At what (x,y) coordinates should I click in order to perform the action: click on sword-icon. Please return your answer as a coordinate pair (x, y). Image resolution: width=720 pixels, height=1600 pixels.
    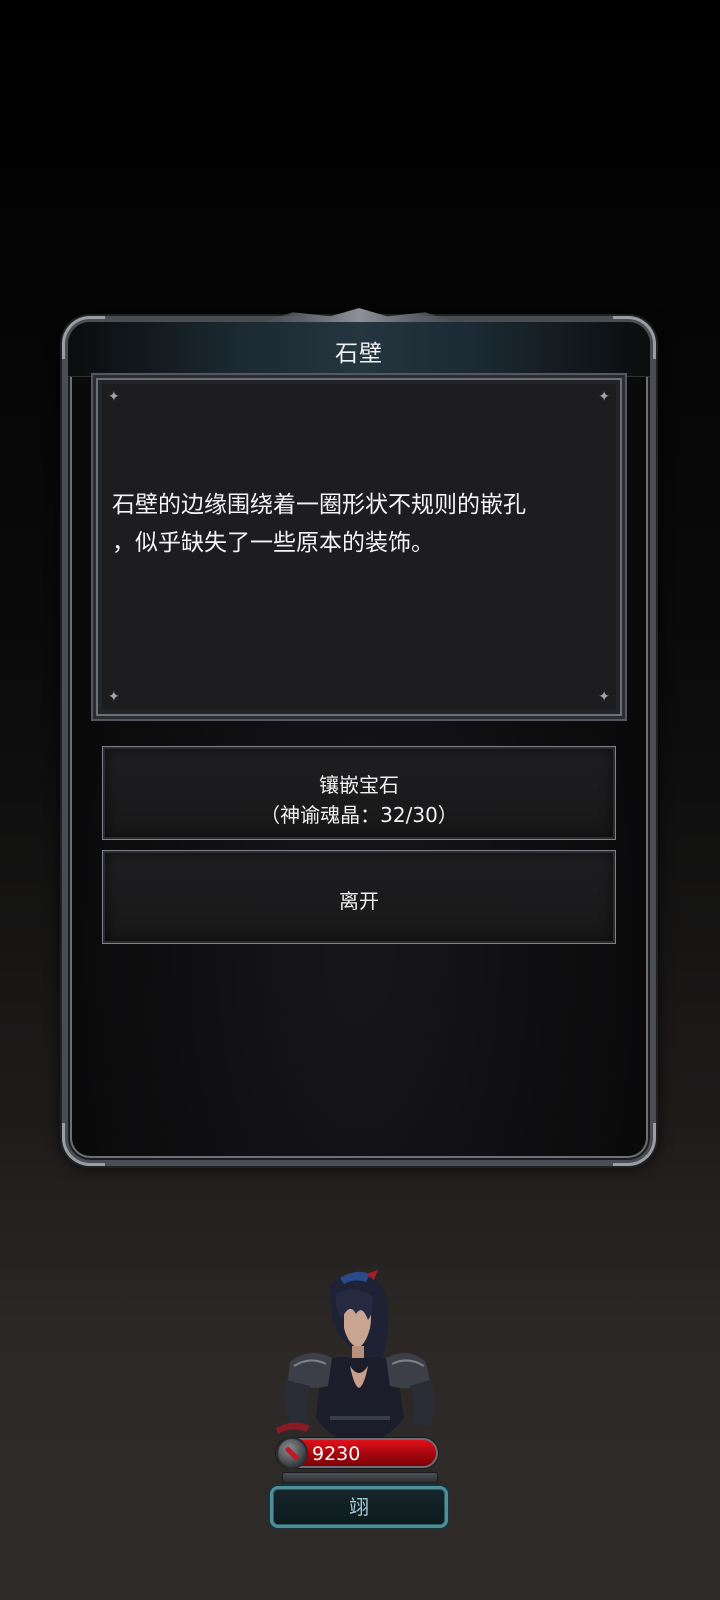
    Looking at the image, I should click on (292, 1453).